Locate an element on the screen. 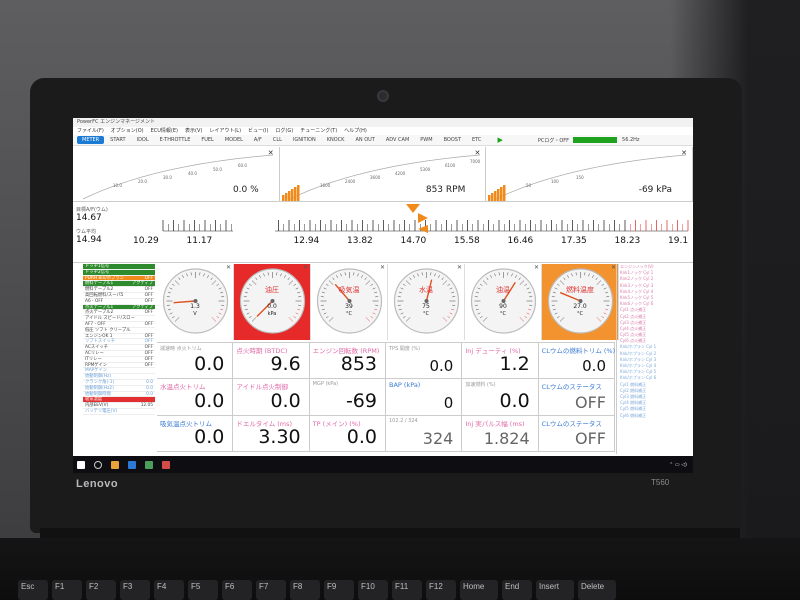 Image resolution: width=800 pixels, height=600 pixels. key-f1: F1 is located at coordinates (67, 590).